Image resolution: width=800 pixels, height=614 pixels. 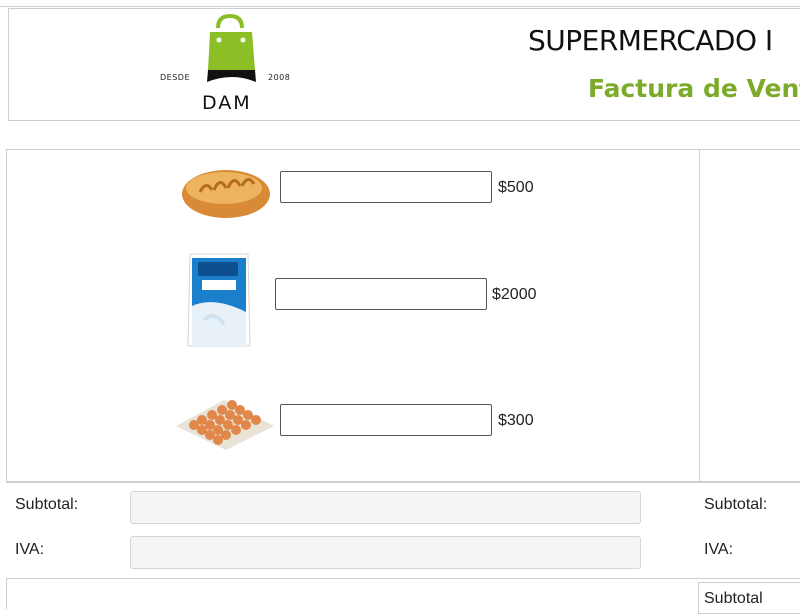 What do you see at coordinates (516, 187) in the screenshot?
I see `bread-price: $500` at bounding box center [516, 187].